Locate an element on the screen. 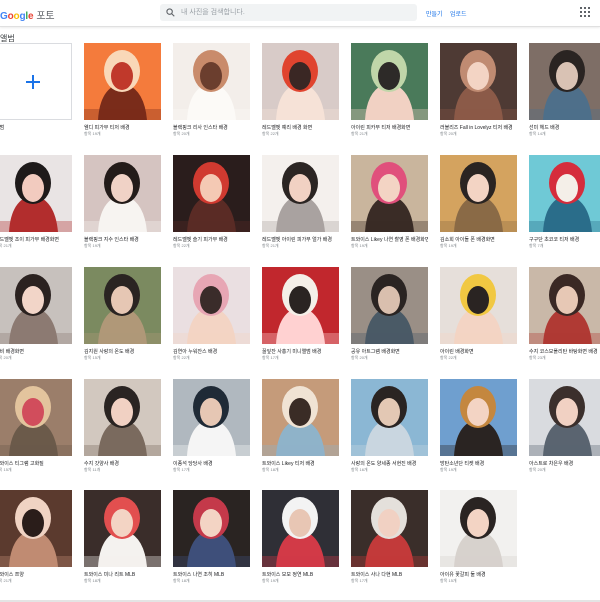 This screenshot has height=602, width=600. album-title: 아이유 꽃갈피 둘 배경 is located at coordinates (463, 575).